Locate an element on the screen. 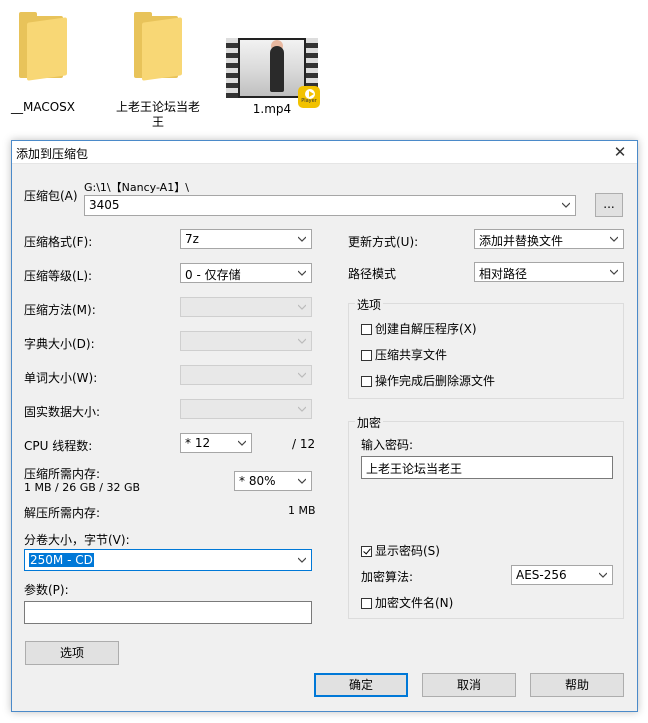  cancel-button: 取消 is located at coordinates (469, 685).